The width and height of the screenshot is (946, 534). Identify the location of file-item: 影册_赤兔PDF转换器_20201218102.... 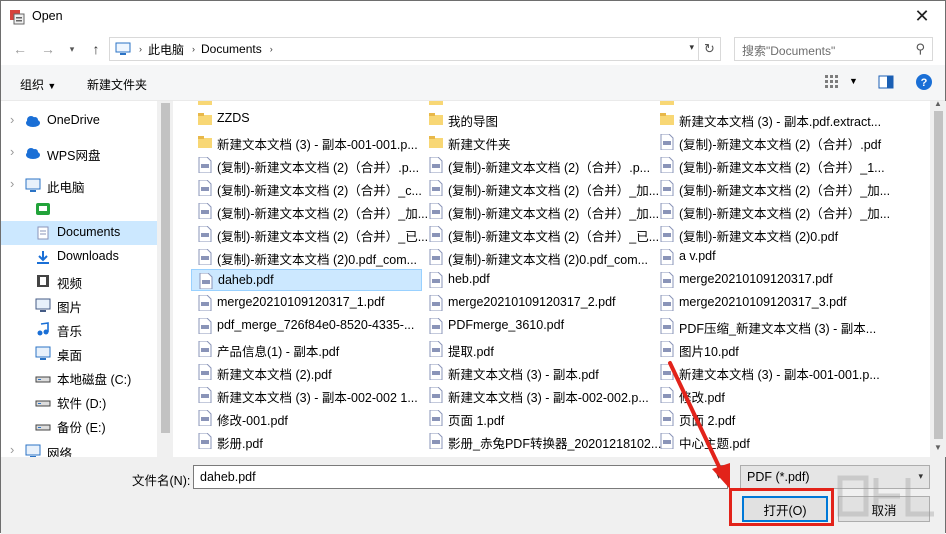
(541, 441).